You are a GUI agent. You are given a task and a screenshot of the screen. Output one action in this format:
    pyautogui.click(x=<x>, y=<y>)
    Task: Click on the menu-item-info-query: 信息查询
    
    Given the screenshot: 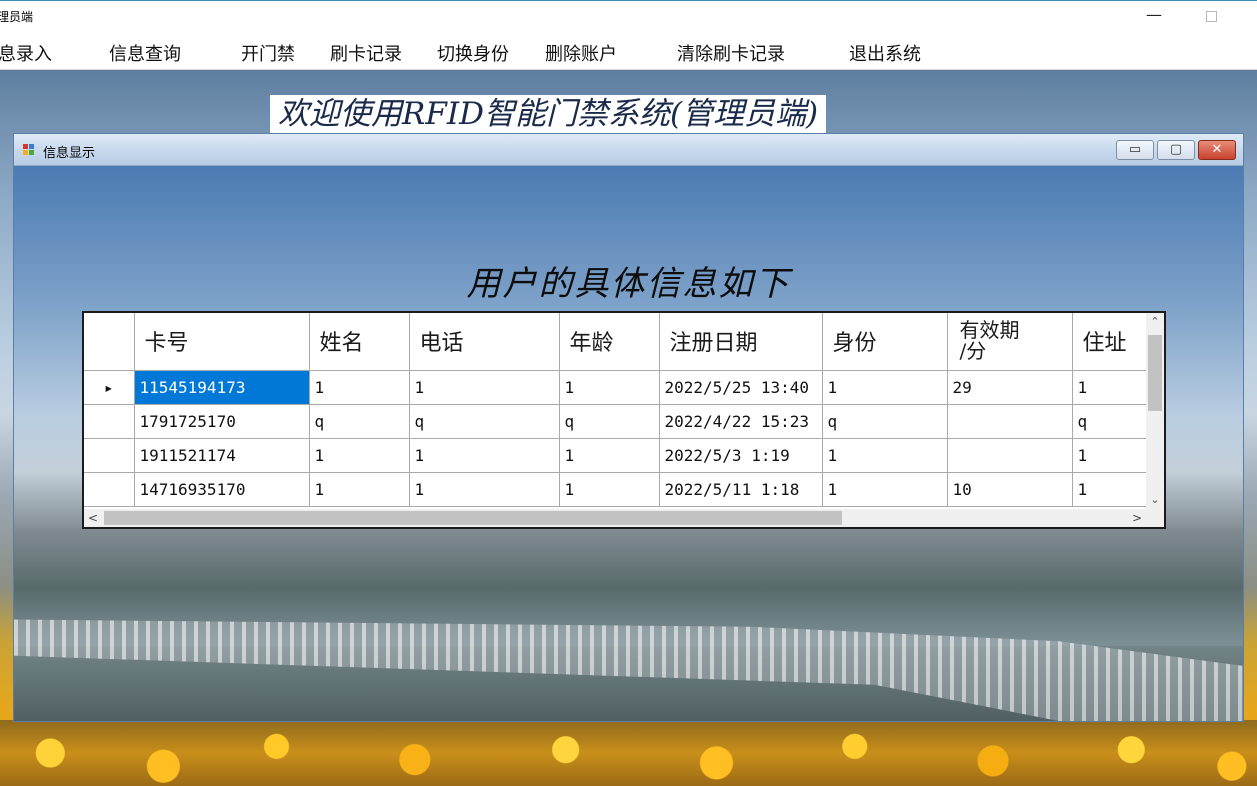 What is the action you would take?
    pyautogui.click(x=145, y=53)
    